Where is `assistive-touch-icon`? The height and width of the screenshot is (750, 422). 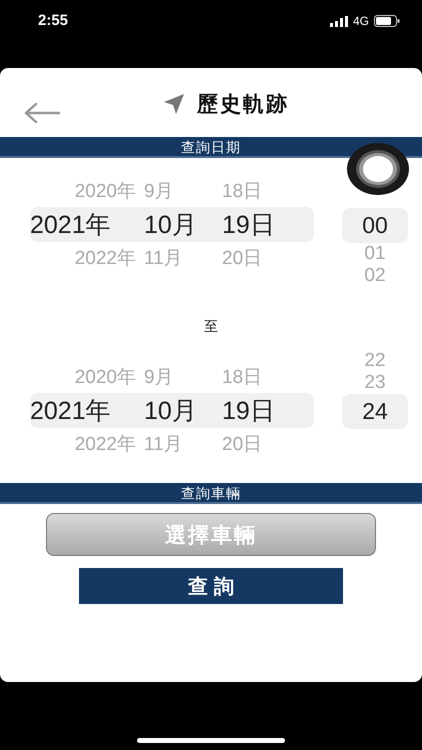 assistive-touch-icon is located at coordinates (378, 169).